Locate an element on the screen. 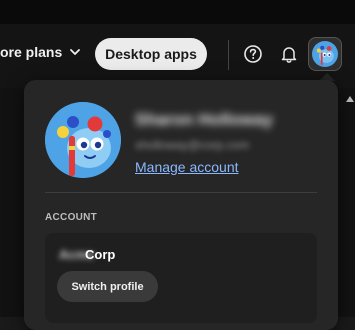  chevron-down-icon is located at coordinates (75, 52).